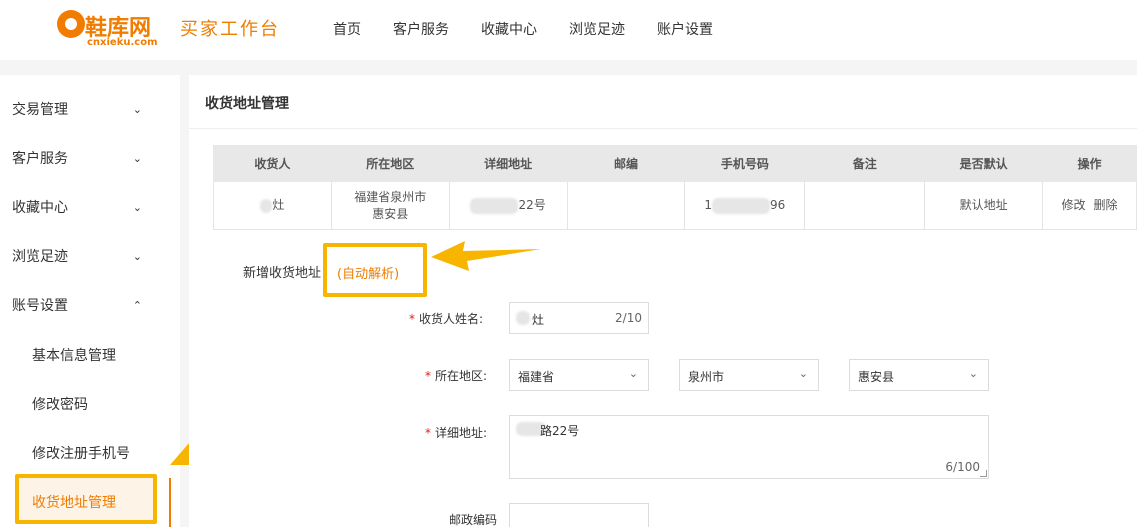 The image size is (1137, 527). What do you see at coordinates (1106, 205) in the screenshot?
I see `delete-link: 删除` at bounding box center [1106, 205].